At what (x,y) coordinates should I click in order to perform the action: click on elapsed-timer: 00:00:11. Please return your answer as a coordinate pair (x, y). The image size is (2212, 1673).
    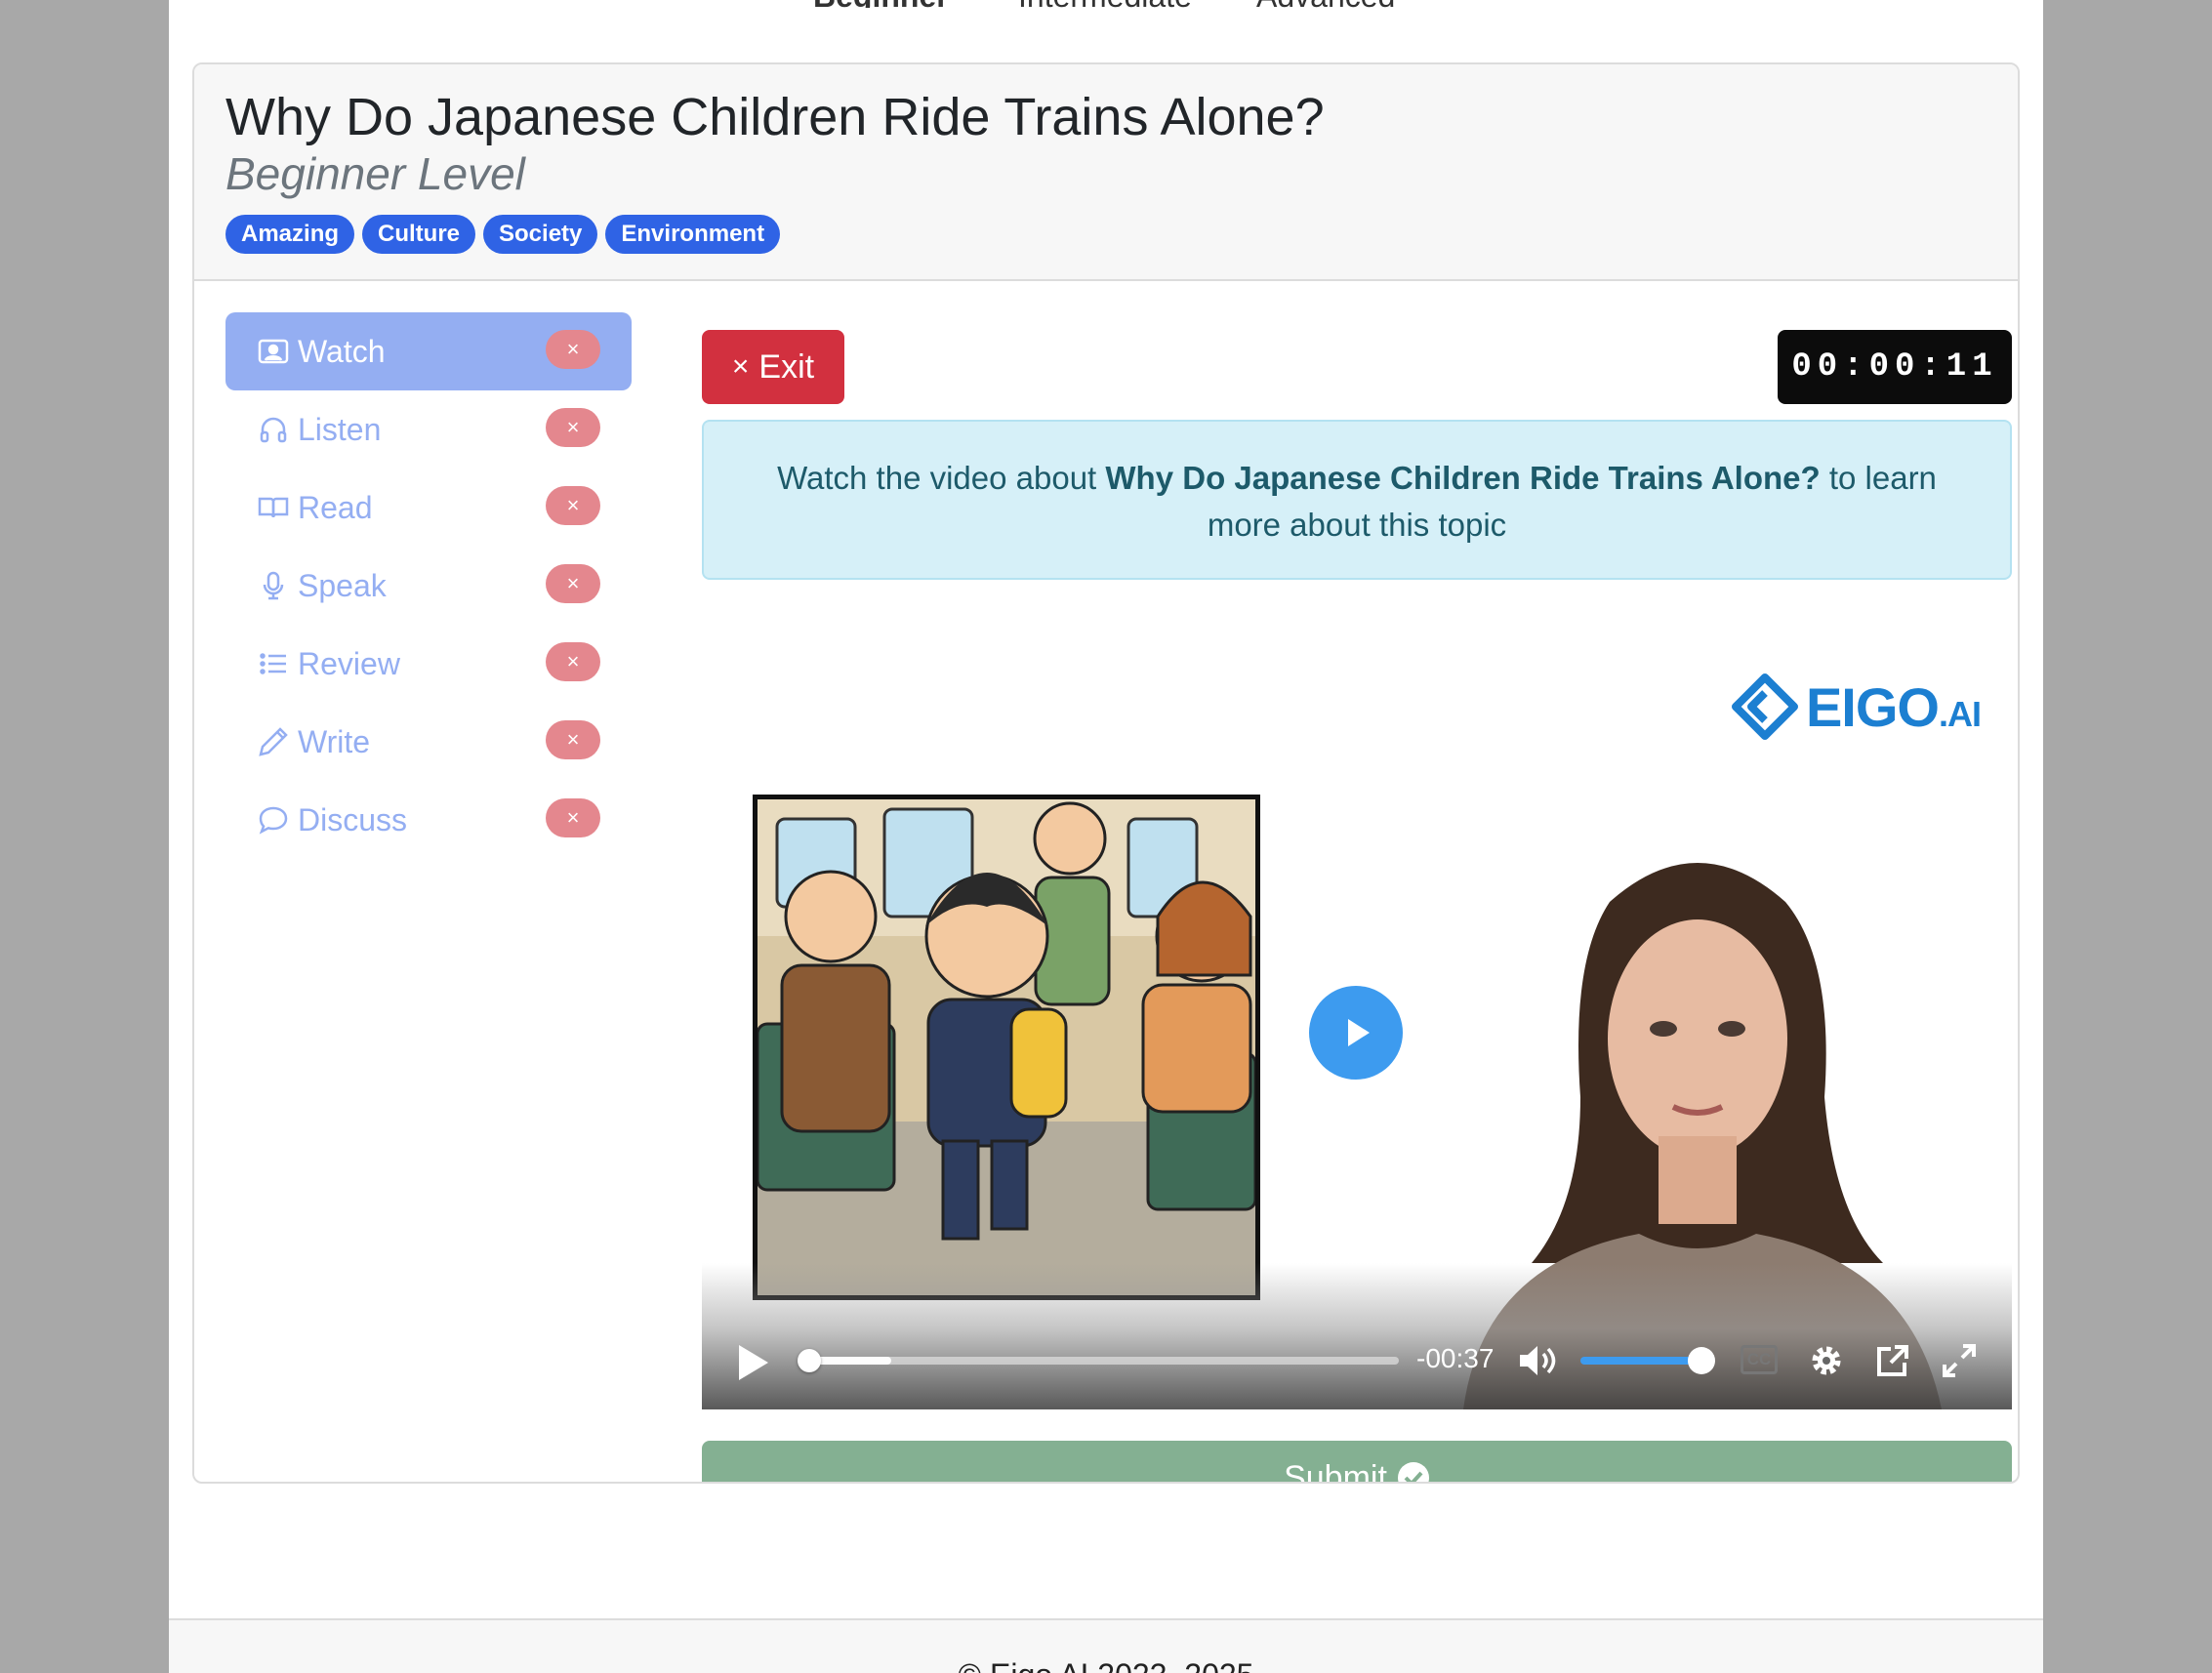
    Looking at the image, I should click on (1895, 367).